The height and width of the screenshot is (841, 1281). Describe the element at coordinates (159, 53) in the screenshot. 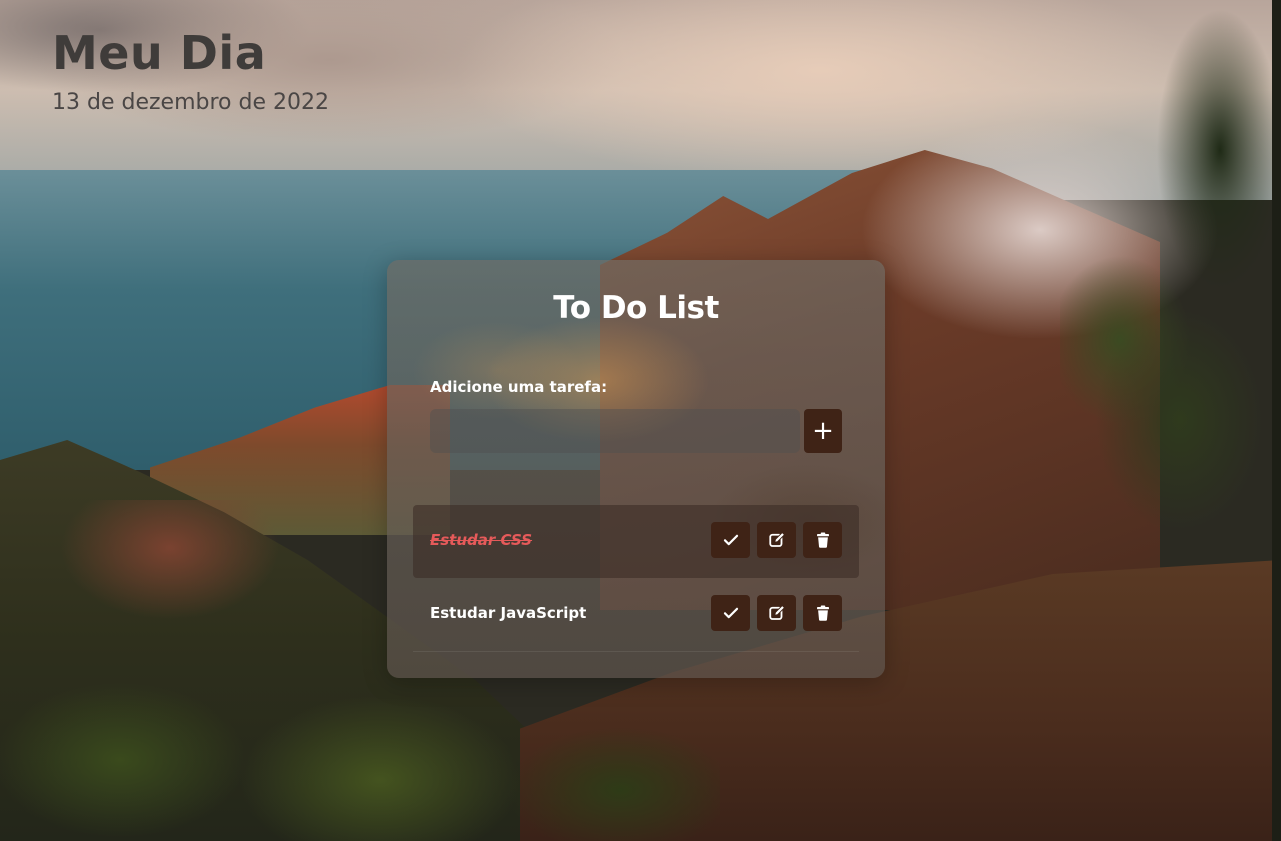

I see `page-title: Meu Dia` at that location.